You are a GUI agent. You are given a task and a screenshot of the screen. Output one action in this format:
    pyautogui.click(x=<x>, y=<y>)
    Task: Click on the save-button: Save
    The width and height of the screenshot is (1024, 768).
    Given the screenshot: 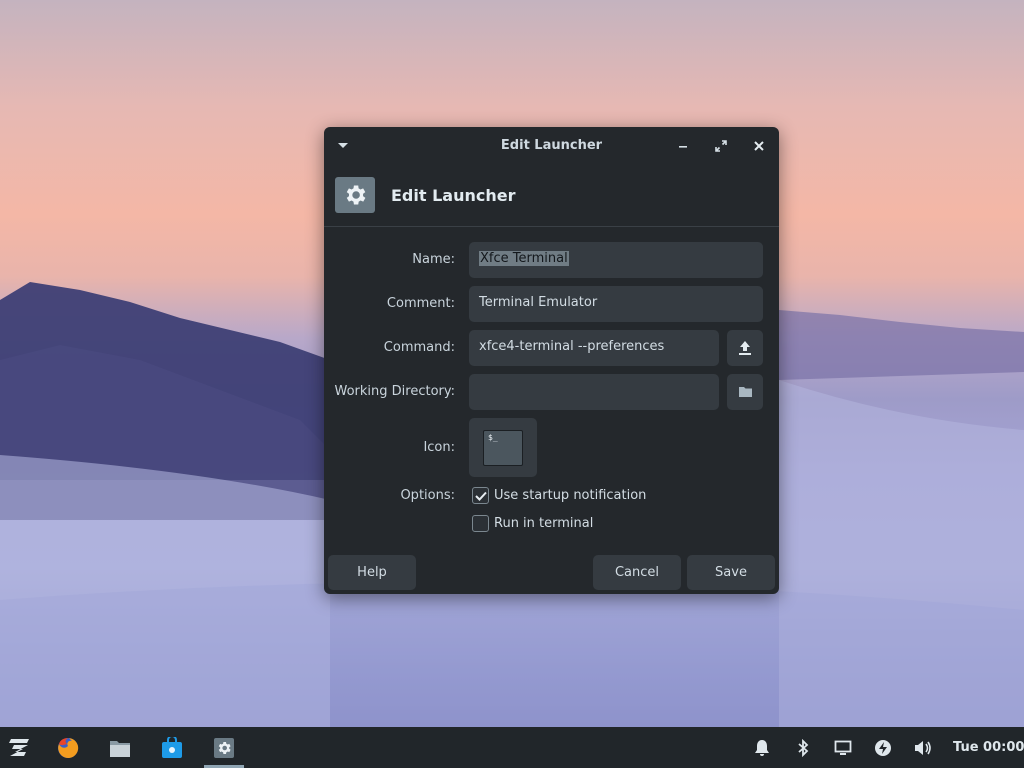 What is the action you would take?
    pyautogui.click(x=731, y=572)
    